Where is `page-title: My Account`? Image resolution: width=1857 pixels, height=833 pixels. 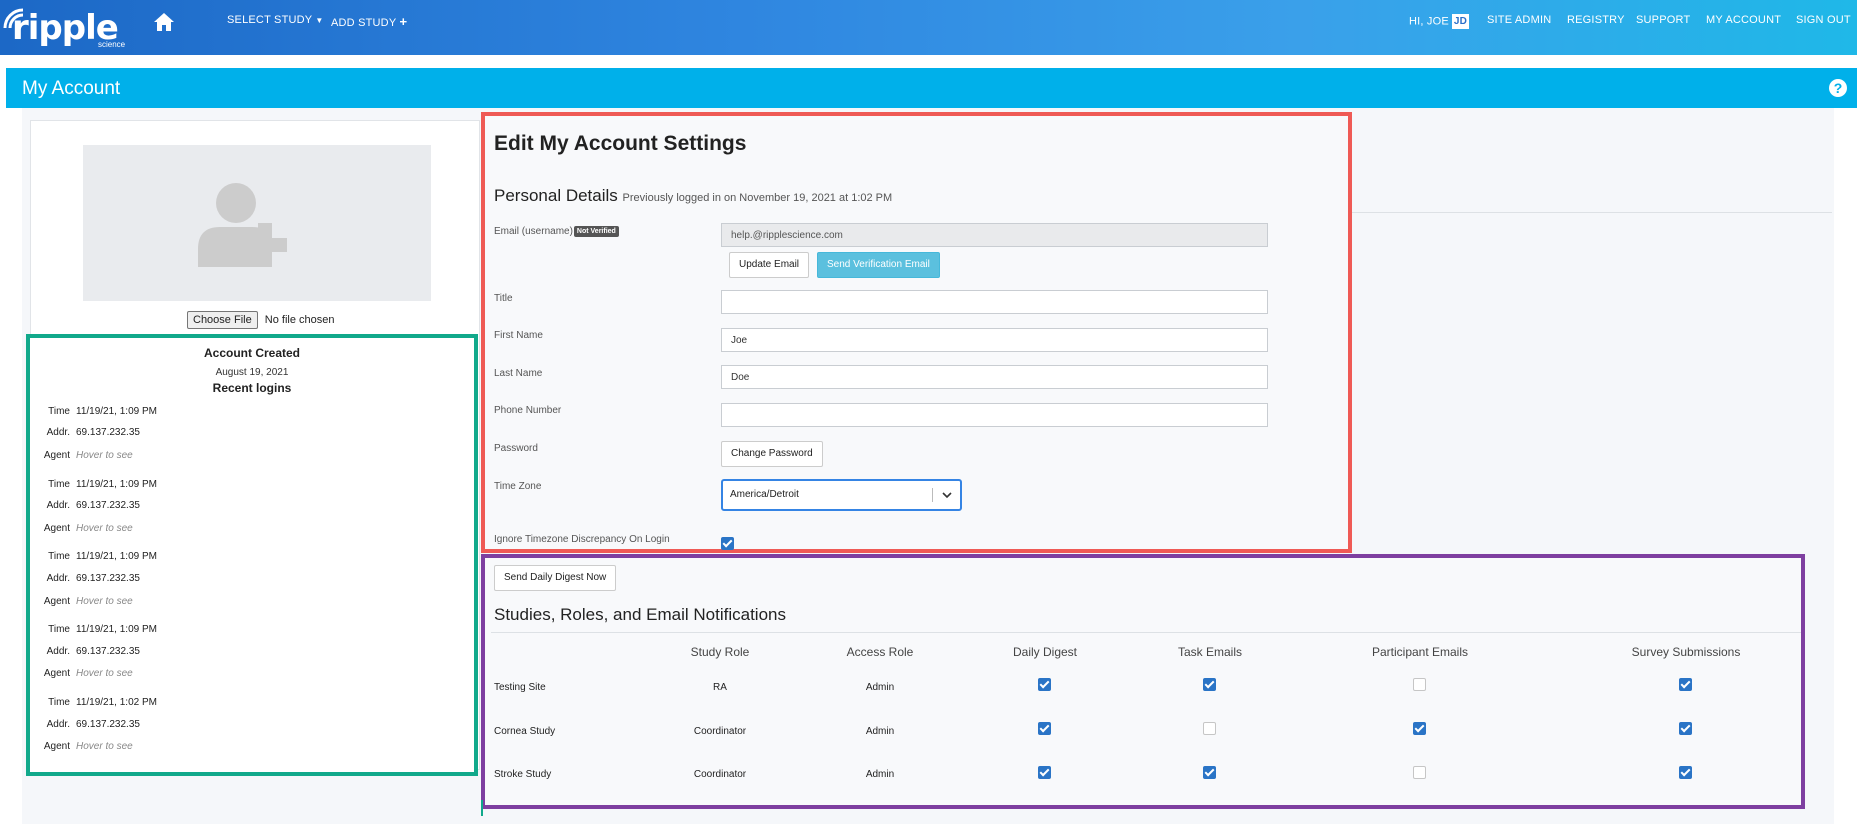 page-title: My Account is located at coordinates (71, 88).